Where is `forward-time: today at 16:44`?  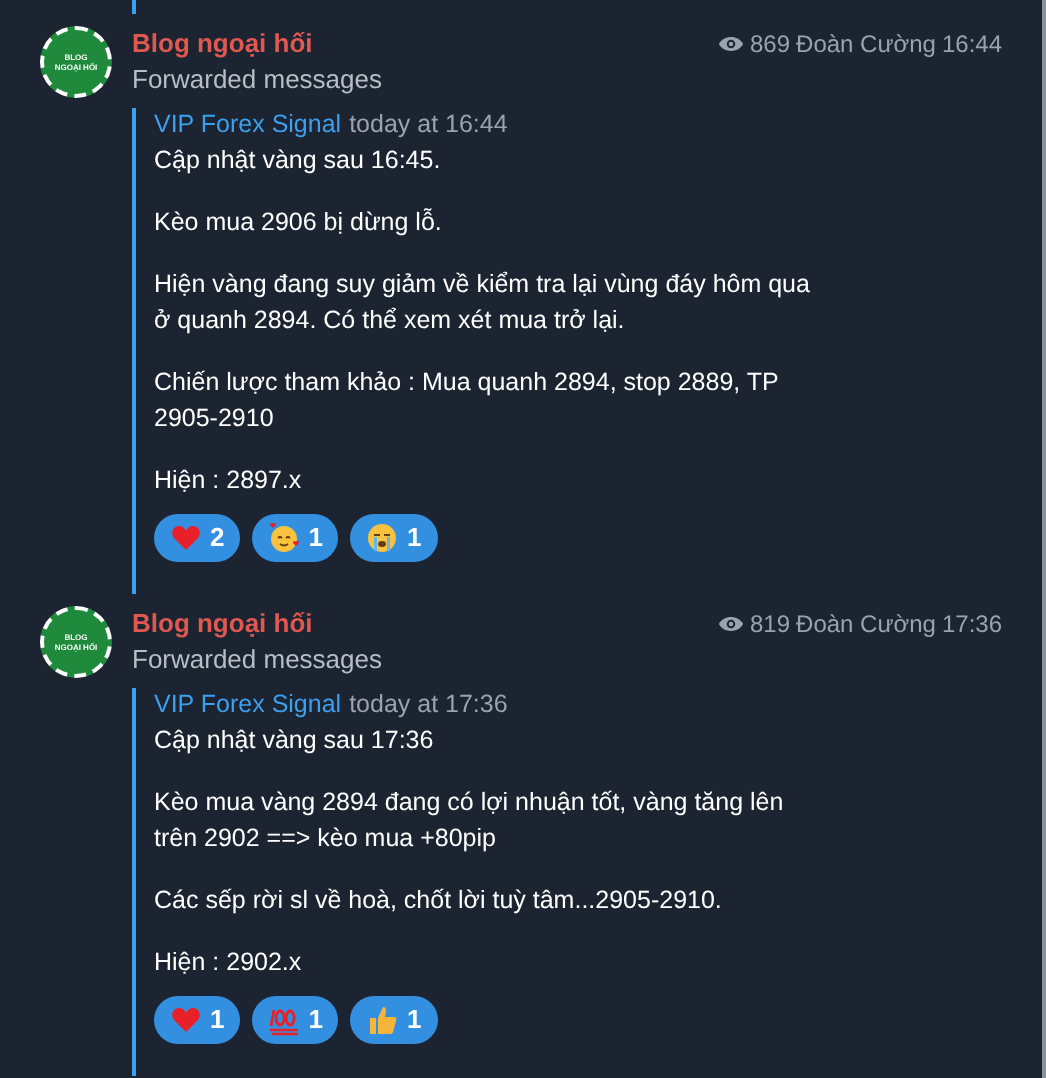
forward-time: today at 16:44 is located at coordinates (428, 125).